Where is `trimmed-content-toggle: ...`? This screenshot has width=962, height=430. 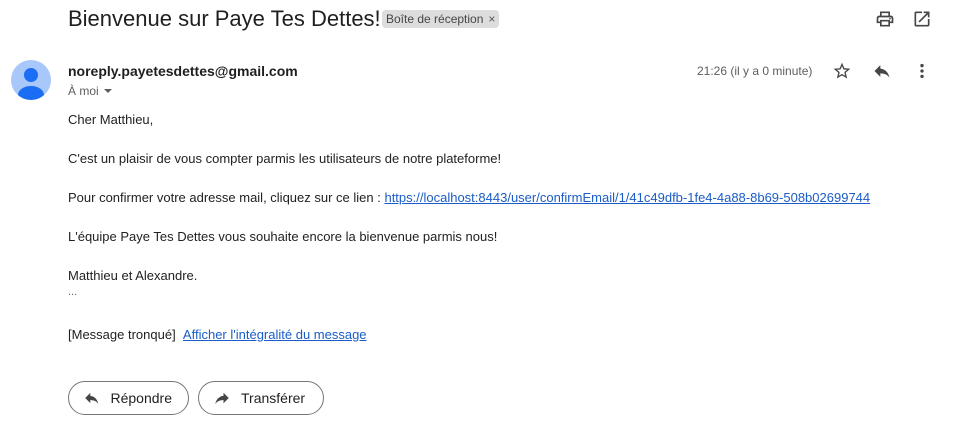 trimmed-content-toggle: ... is located at coordinates (72, 292).